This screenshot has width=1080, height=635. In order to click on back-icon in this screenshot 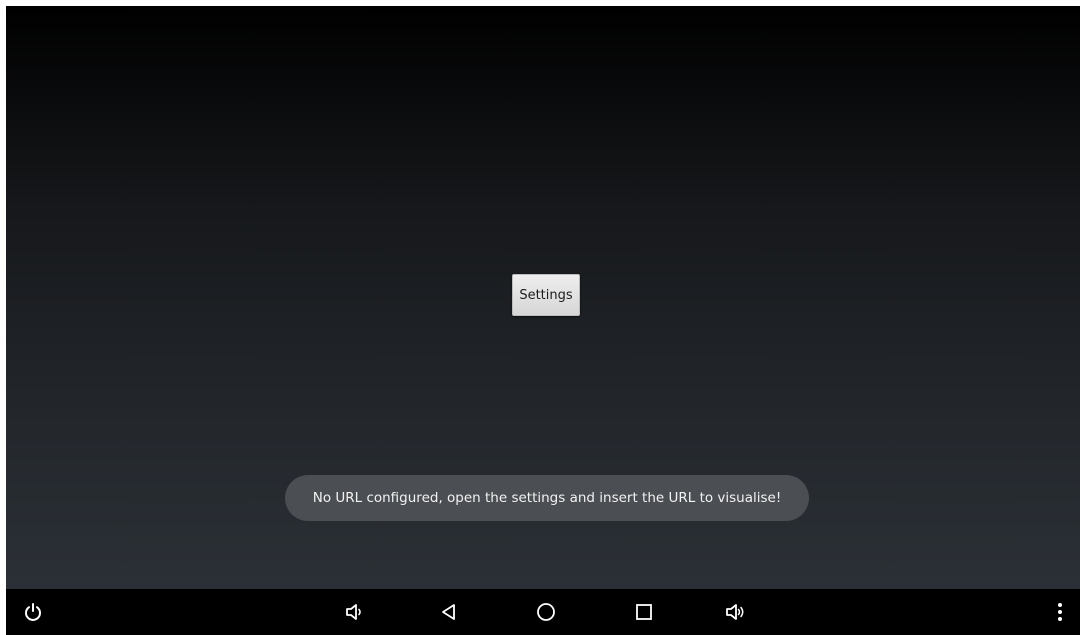, I will do `click(449, 612)`.